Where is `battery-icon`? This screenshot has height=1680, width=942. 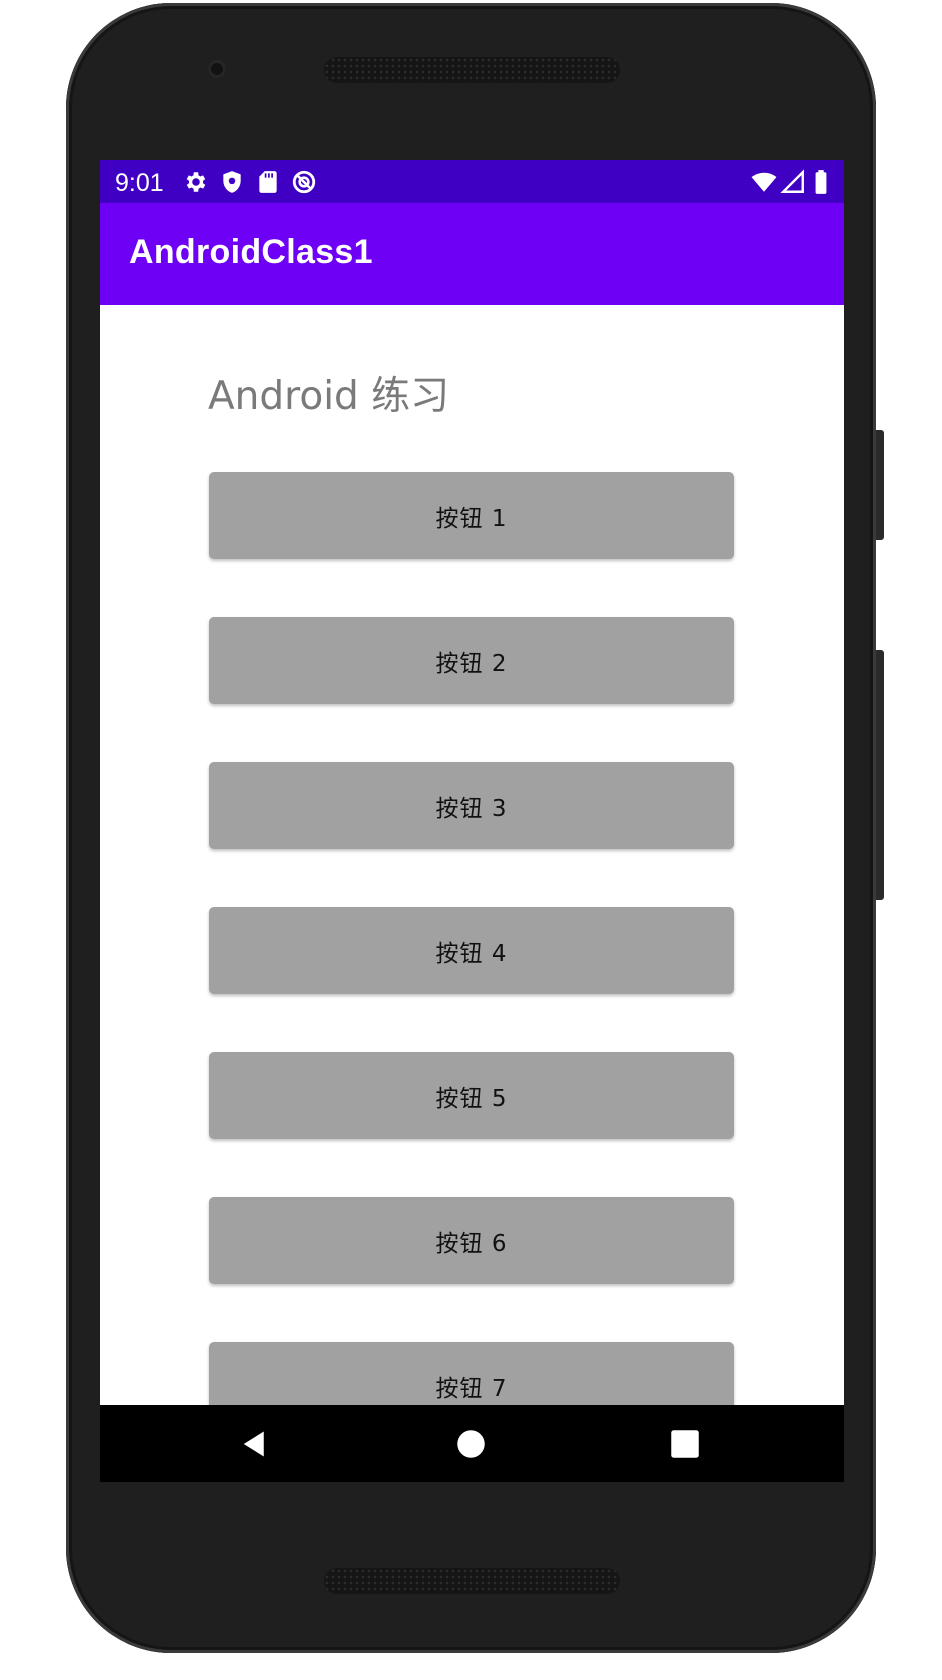 battery-icon is located at coordinates (821, 182).